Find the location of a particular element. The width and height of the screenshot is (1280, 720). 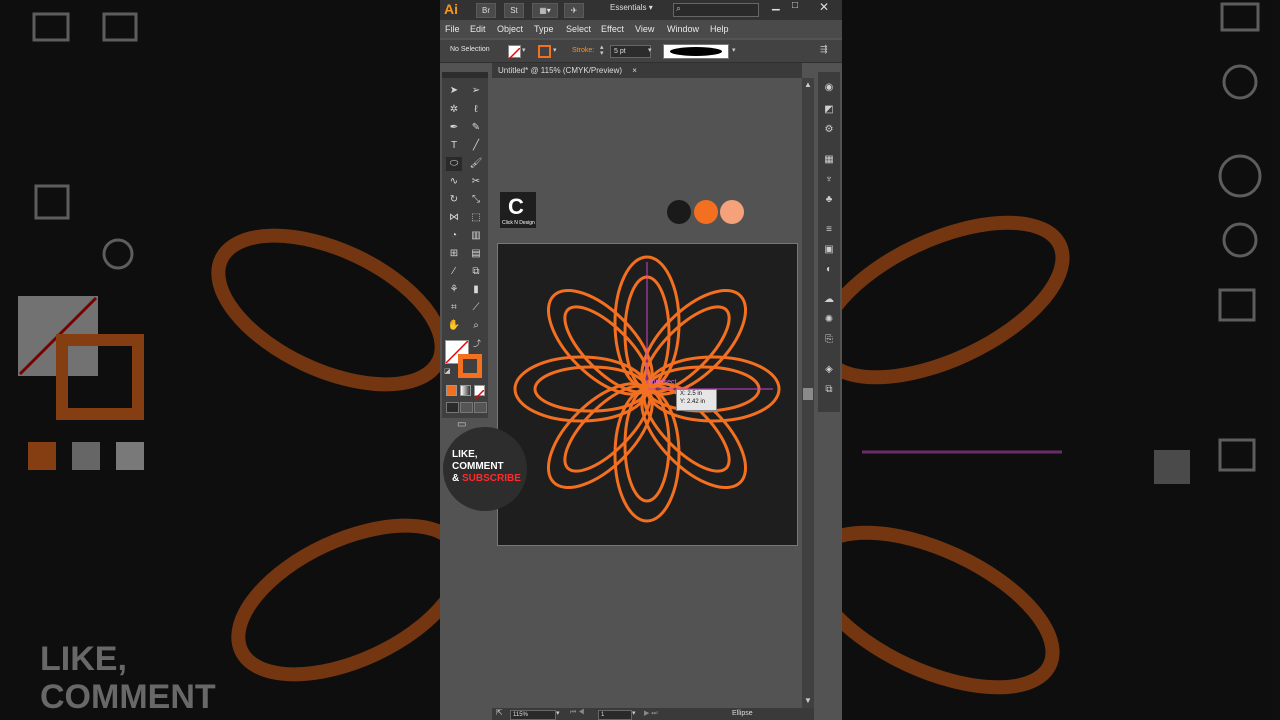

arrange-documents-button: ▦▾ is located at coordinates (545, 10).